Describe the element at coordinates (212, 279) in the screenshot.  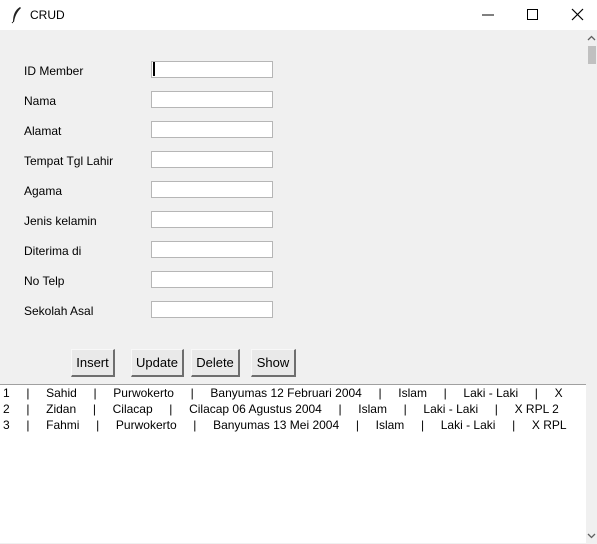
I see `no-telp-field` at that location.